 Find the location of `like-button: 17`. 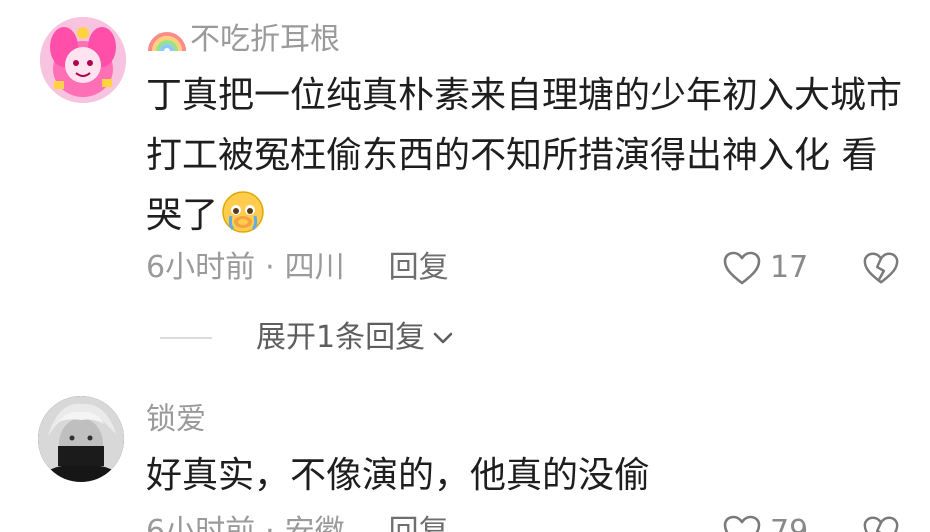

like-button: 17 is located at coordinates (765, 268).